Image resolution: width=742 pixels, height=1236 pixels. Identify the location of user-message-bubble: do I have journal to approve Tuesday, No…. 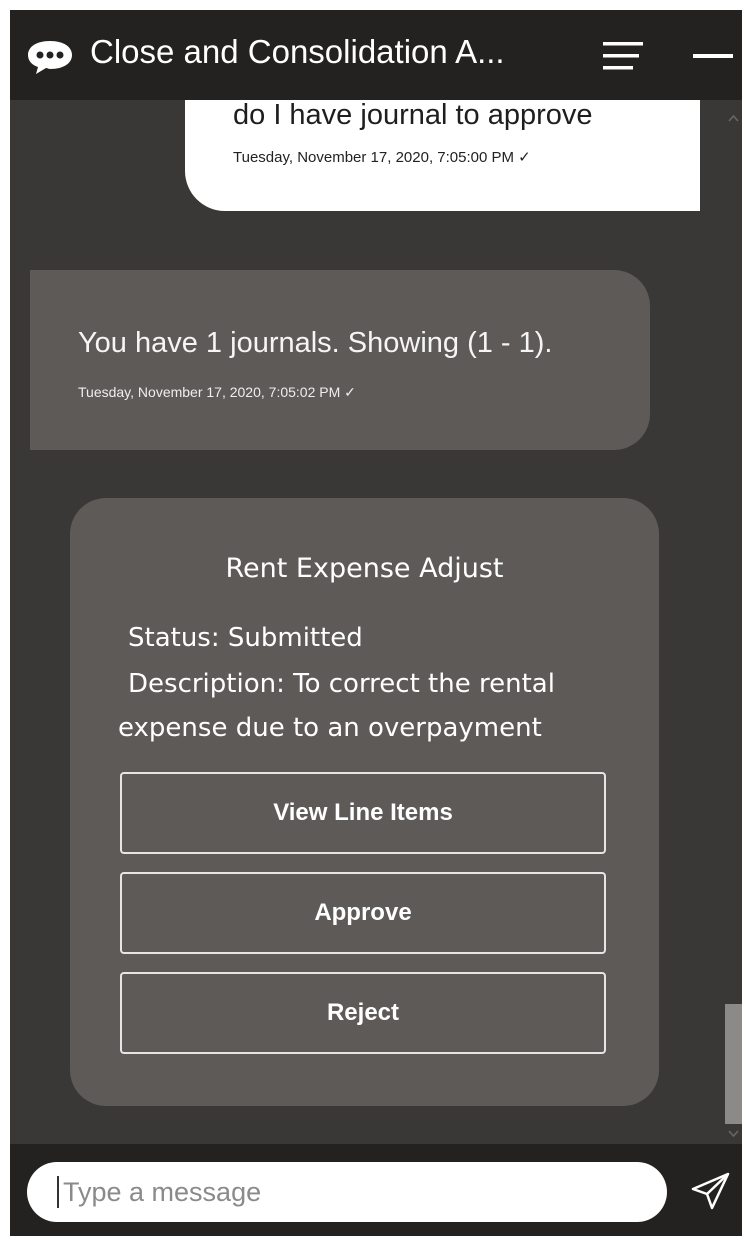
(442, 155).